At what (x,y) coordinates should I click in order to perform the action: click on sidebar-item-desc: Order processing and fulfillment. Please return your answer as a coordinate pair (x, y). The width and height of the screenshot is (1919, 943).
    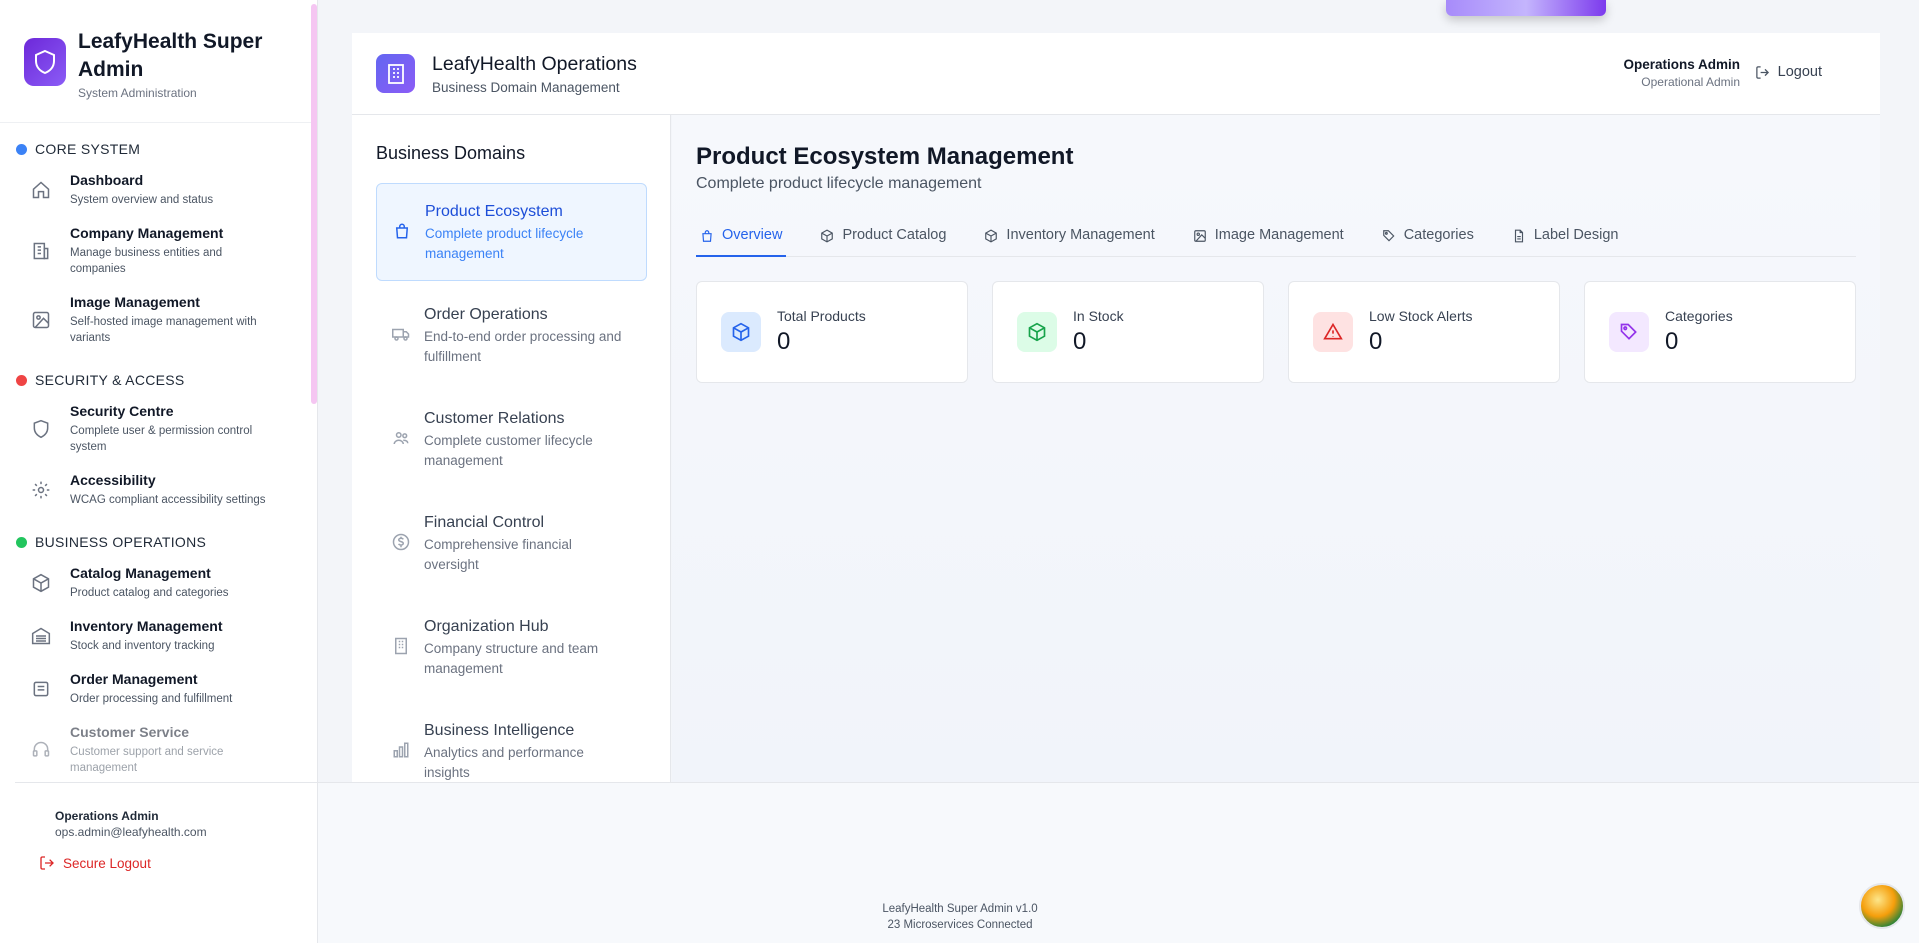
    Looking at the image, I should click on (151, 699).